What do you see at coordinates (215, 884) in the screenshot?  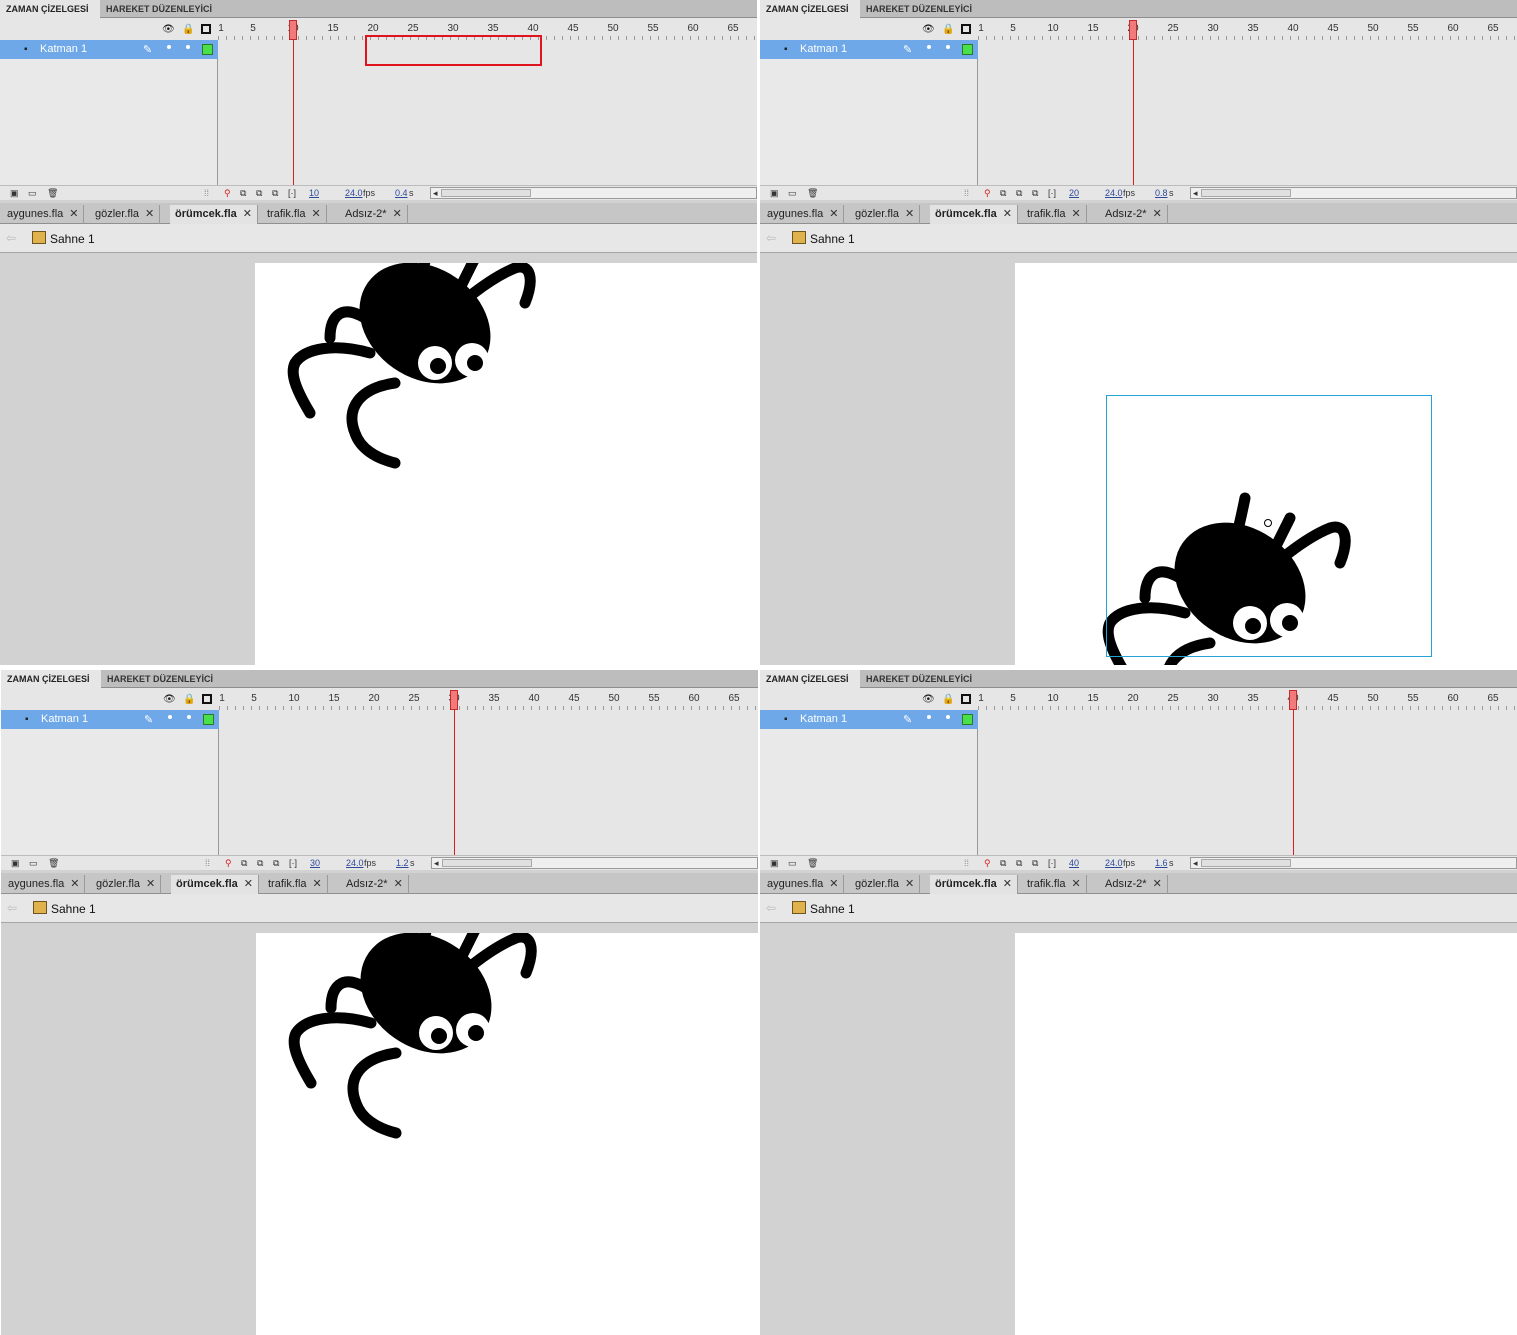 I see `doc-tab: örümcek.fla ✕` at bounding box center [215, 884].